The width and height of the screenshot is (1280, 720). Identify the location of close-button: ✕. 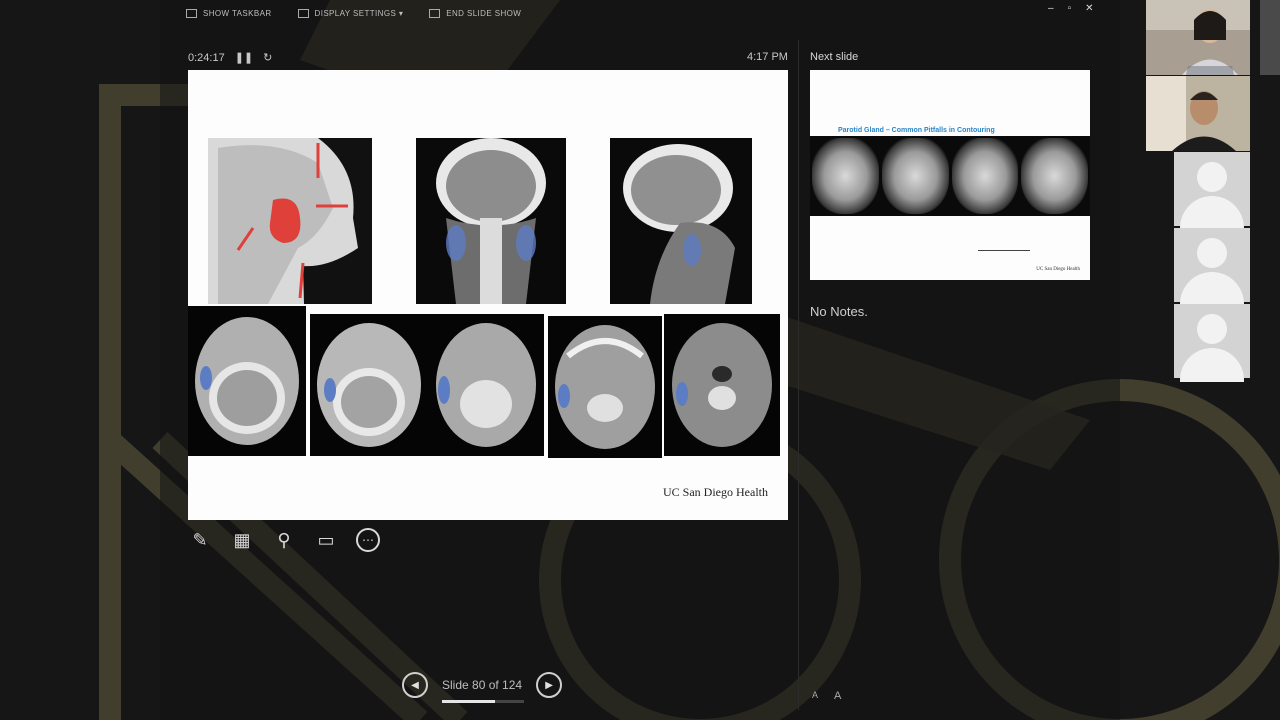
(1089, 8).